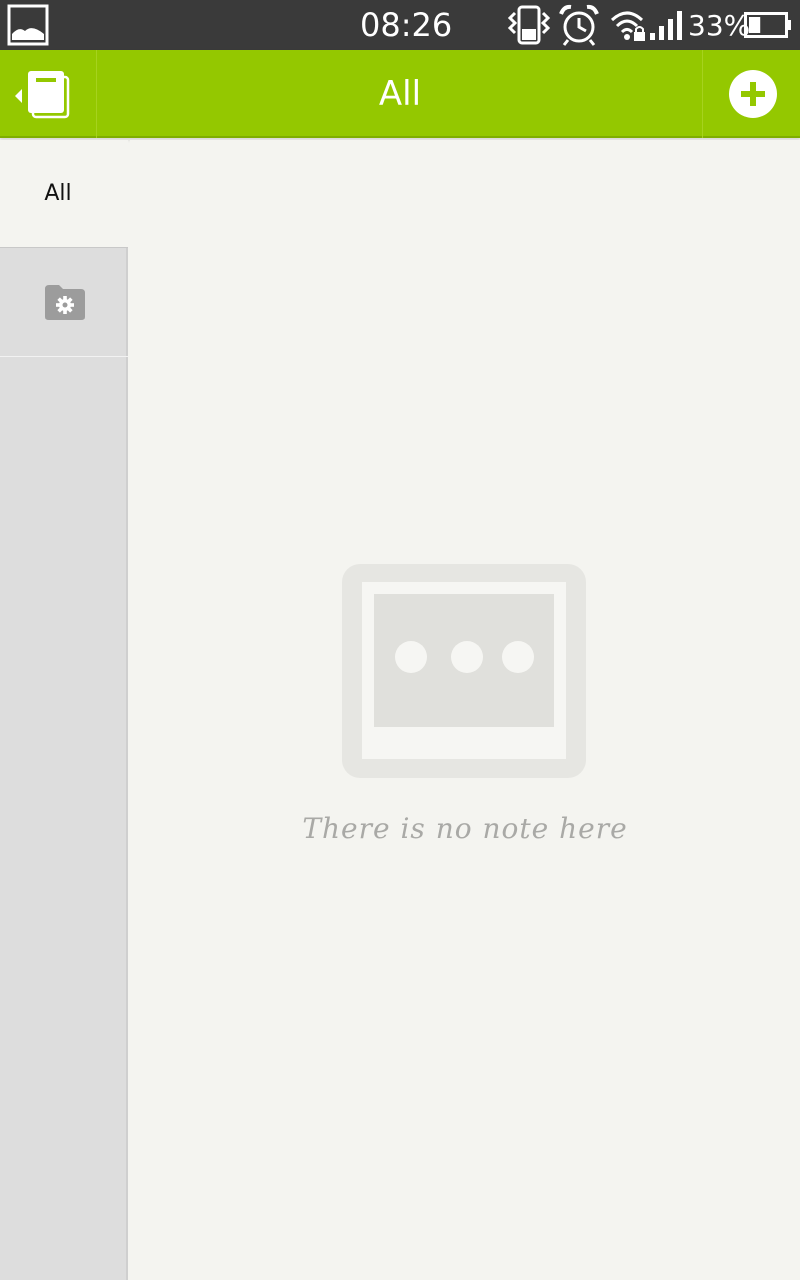 The width and height of the screenshot is (800, 1280). I want to click on clock-time: 08:26, so click(406, 25).